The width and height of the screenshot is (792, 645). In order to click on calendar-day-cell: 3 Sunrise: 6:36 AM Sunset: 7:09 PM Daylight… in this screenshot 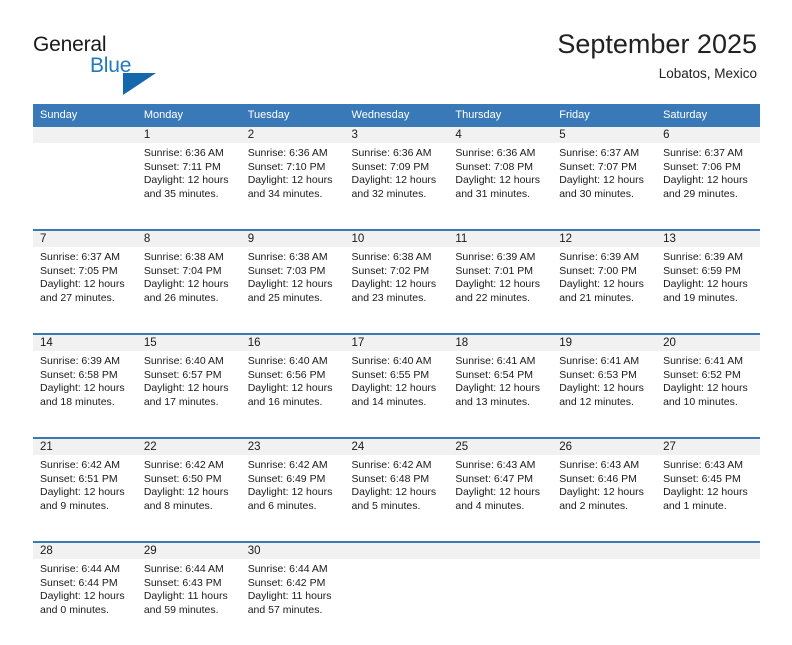, I will do `click(396, 178)`.